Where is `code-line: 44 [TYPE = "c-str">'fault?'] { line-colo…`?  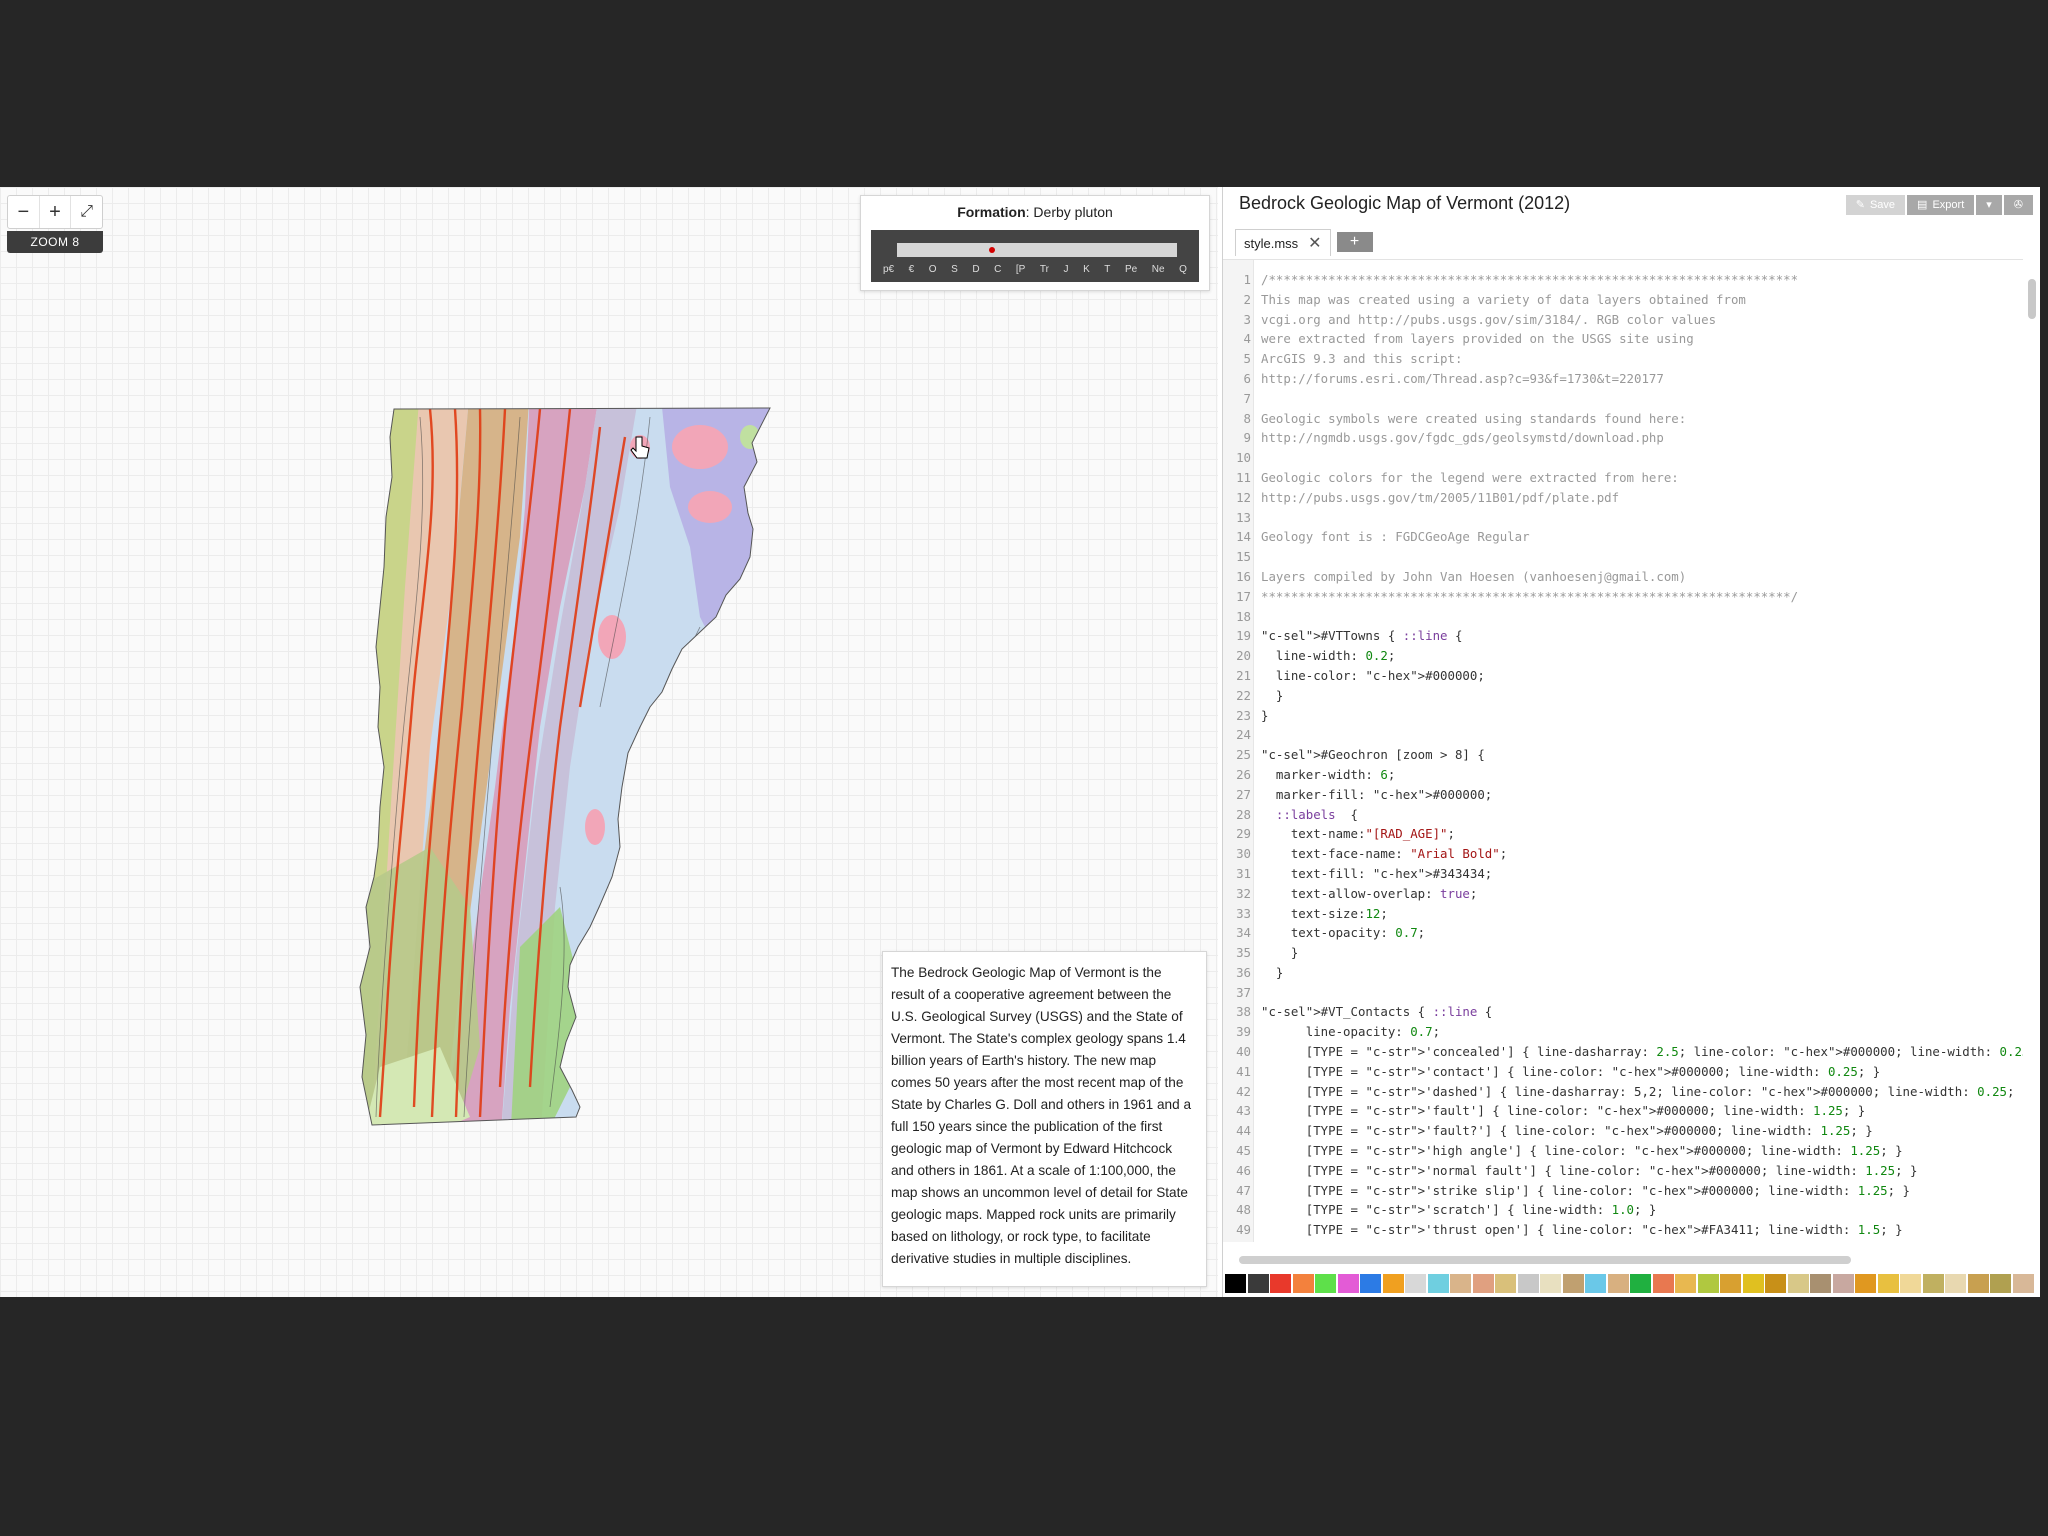 code-line: 44 [TYPE = "c-str">'fault?'] { line-colo… is located at coordinates (1623, 1131).